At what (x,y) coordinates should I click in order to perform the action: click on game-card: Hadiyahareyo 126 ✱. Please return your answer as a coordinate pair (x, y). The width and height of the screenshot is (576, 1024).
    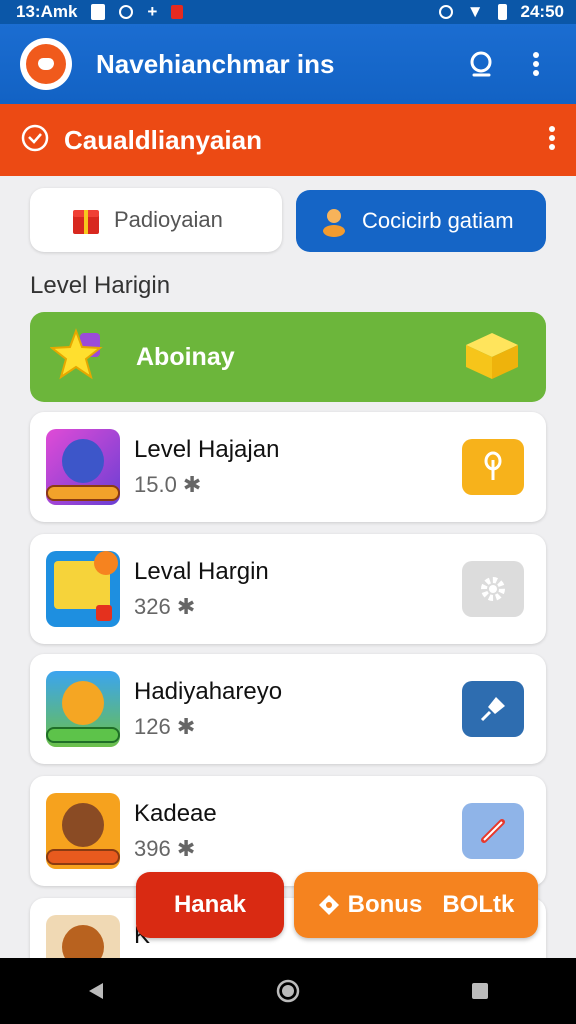
    Looking at the image, I should click on (288, 709).